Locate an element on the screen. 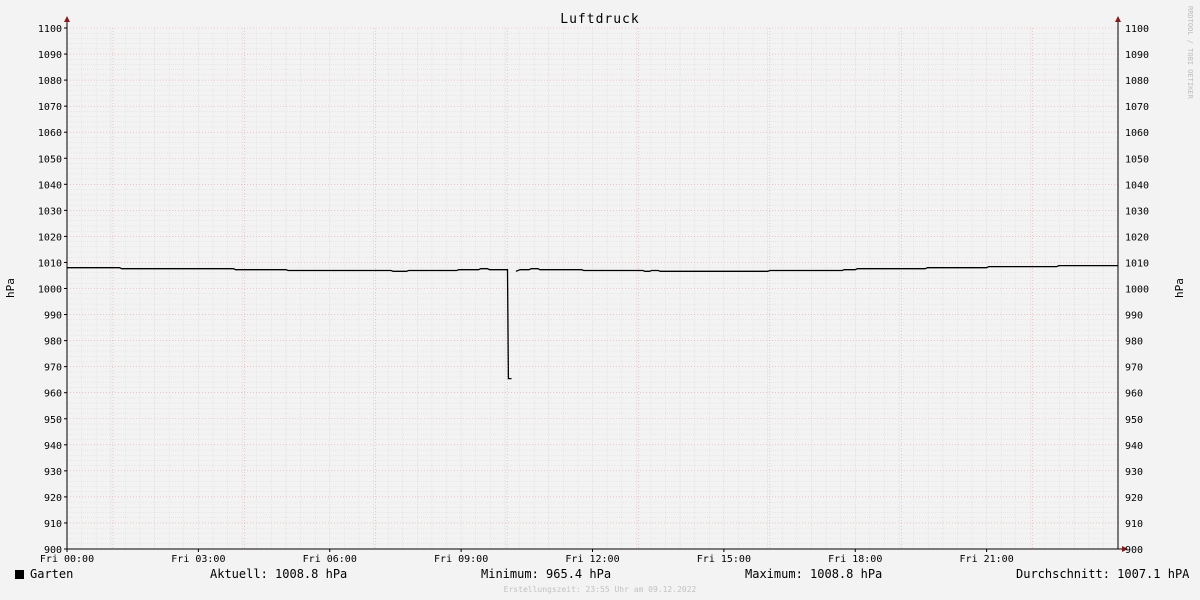 This screenshot has height=600, width=1200. y-tick-label-right: 1020 is located at coordinates (1137, 237).